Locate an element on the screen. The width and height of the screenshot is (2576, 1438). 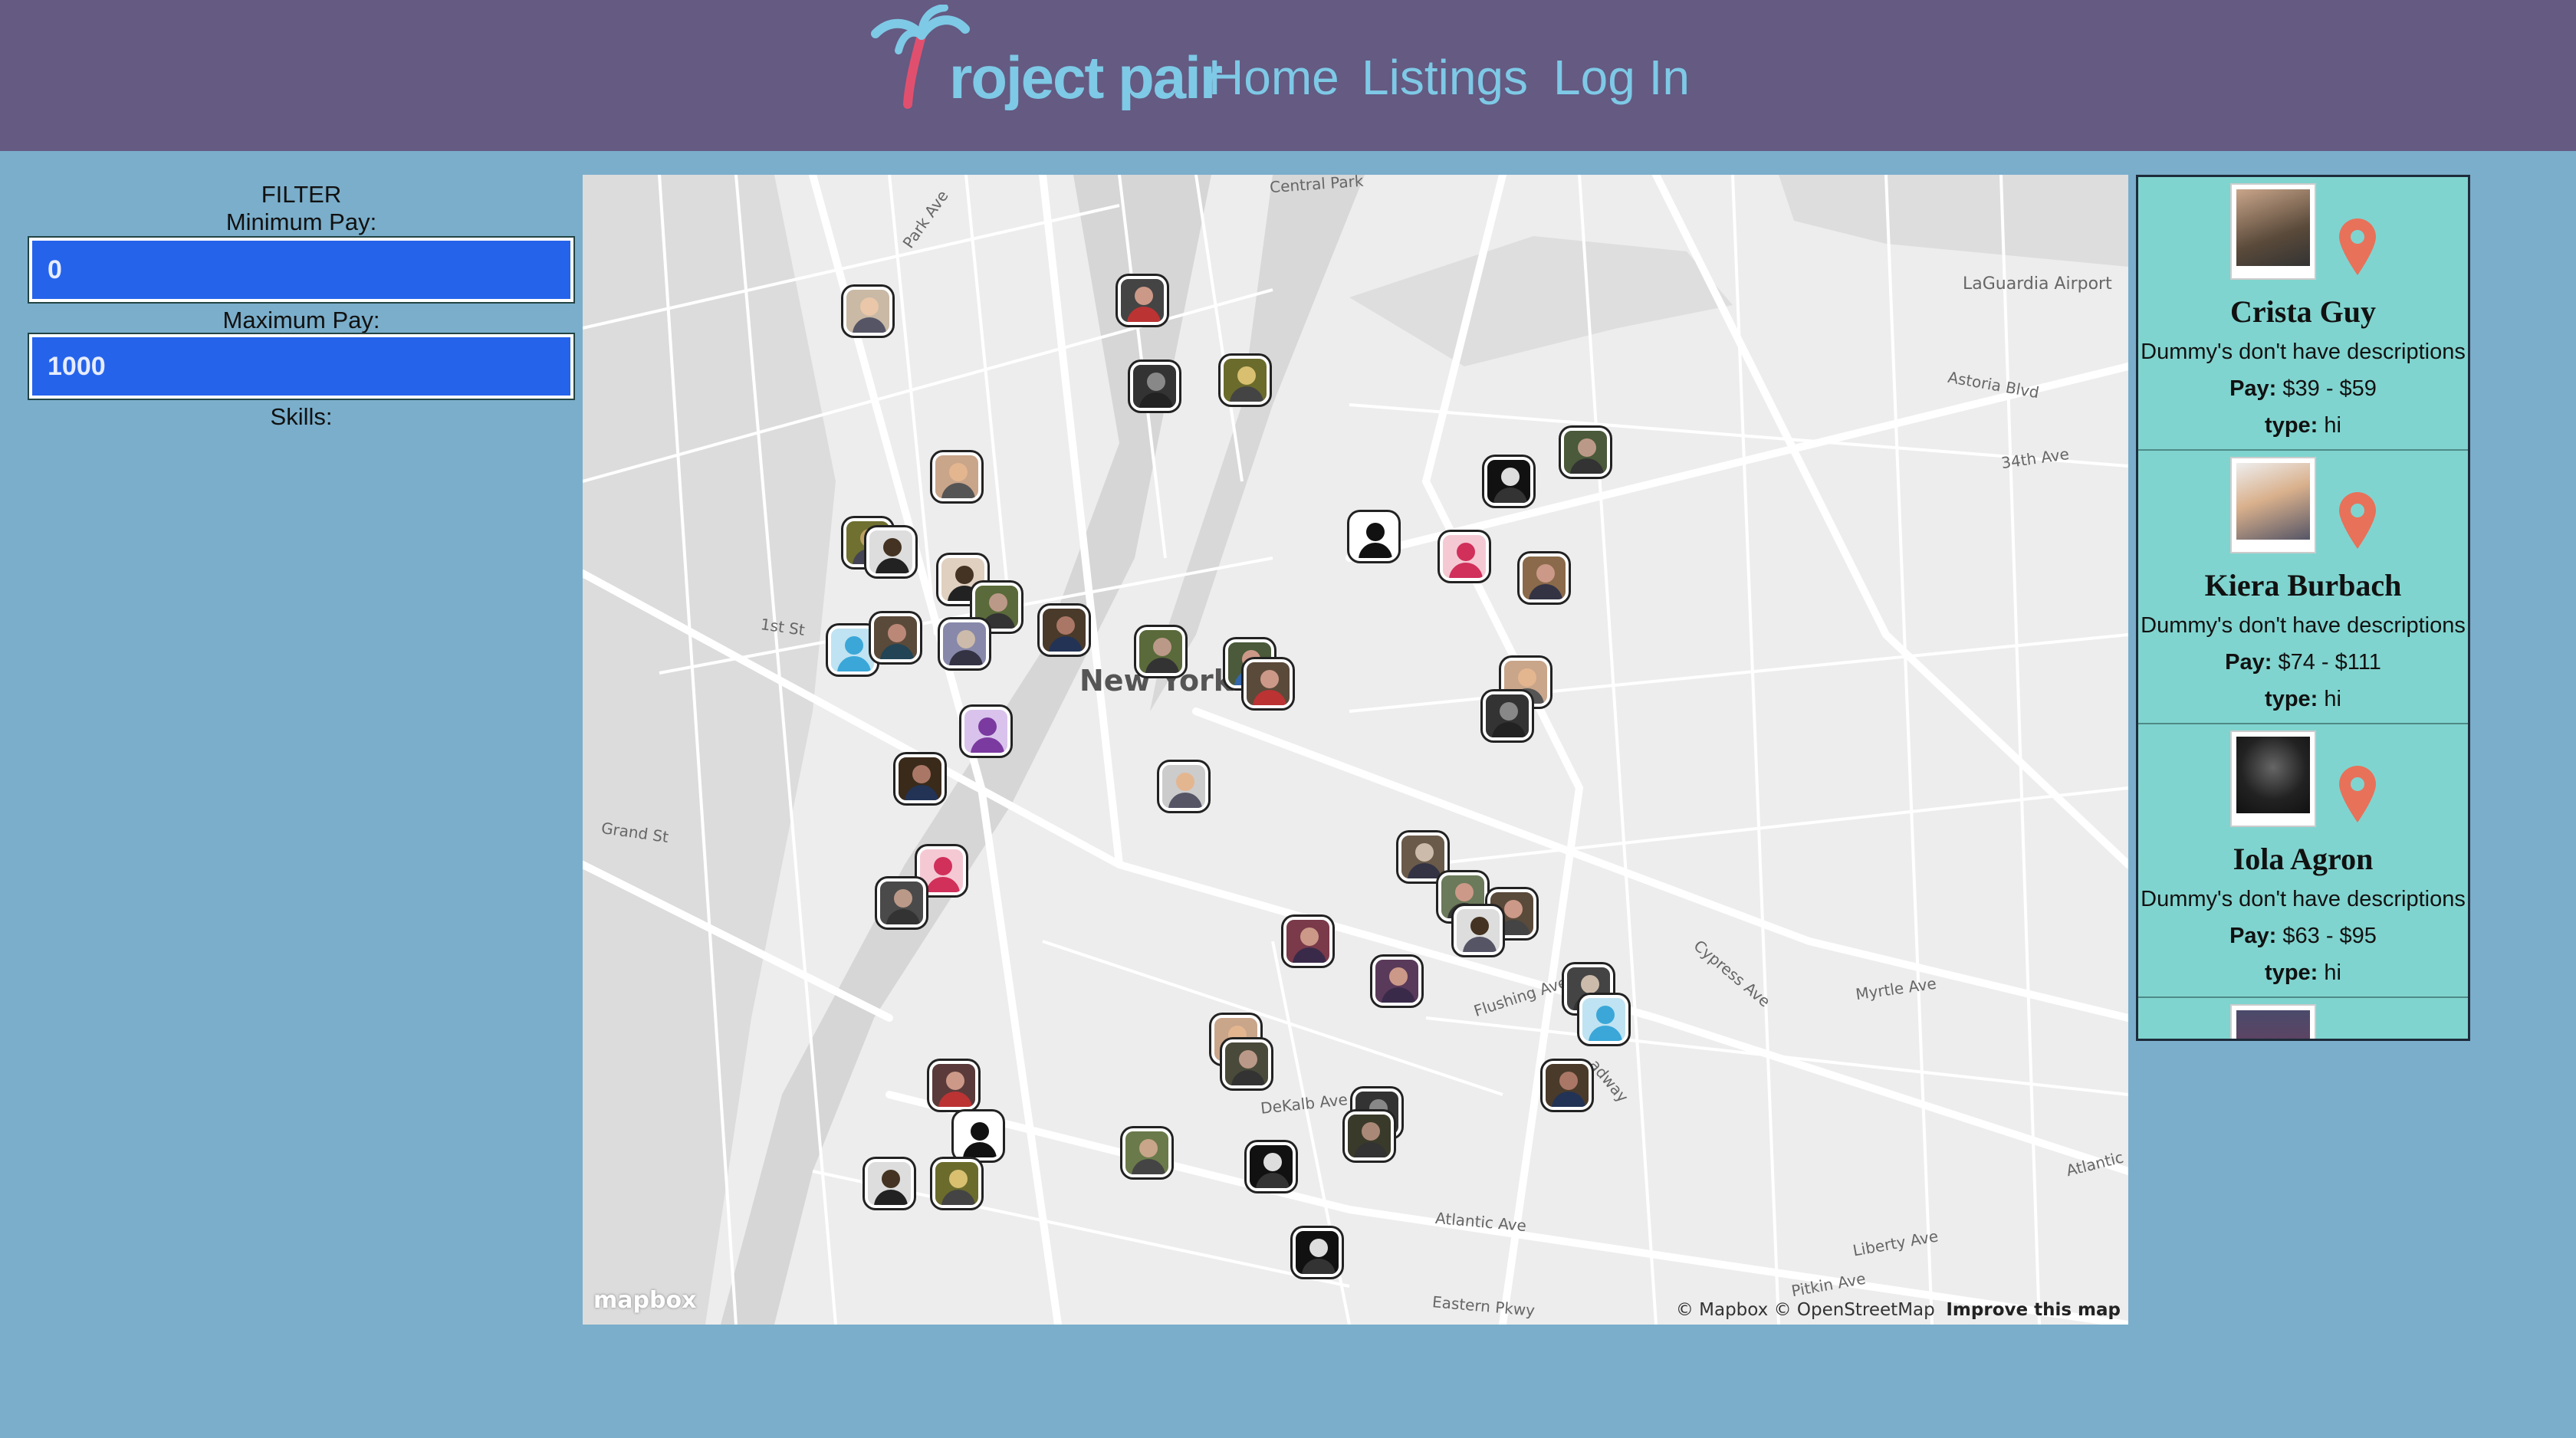
listing-name: Iola Agron is located at coordinates (2304, 859).